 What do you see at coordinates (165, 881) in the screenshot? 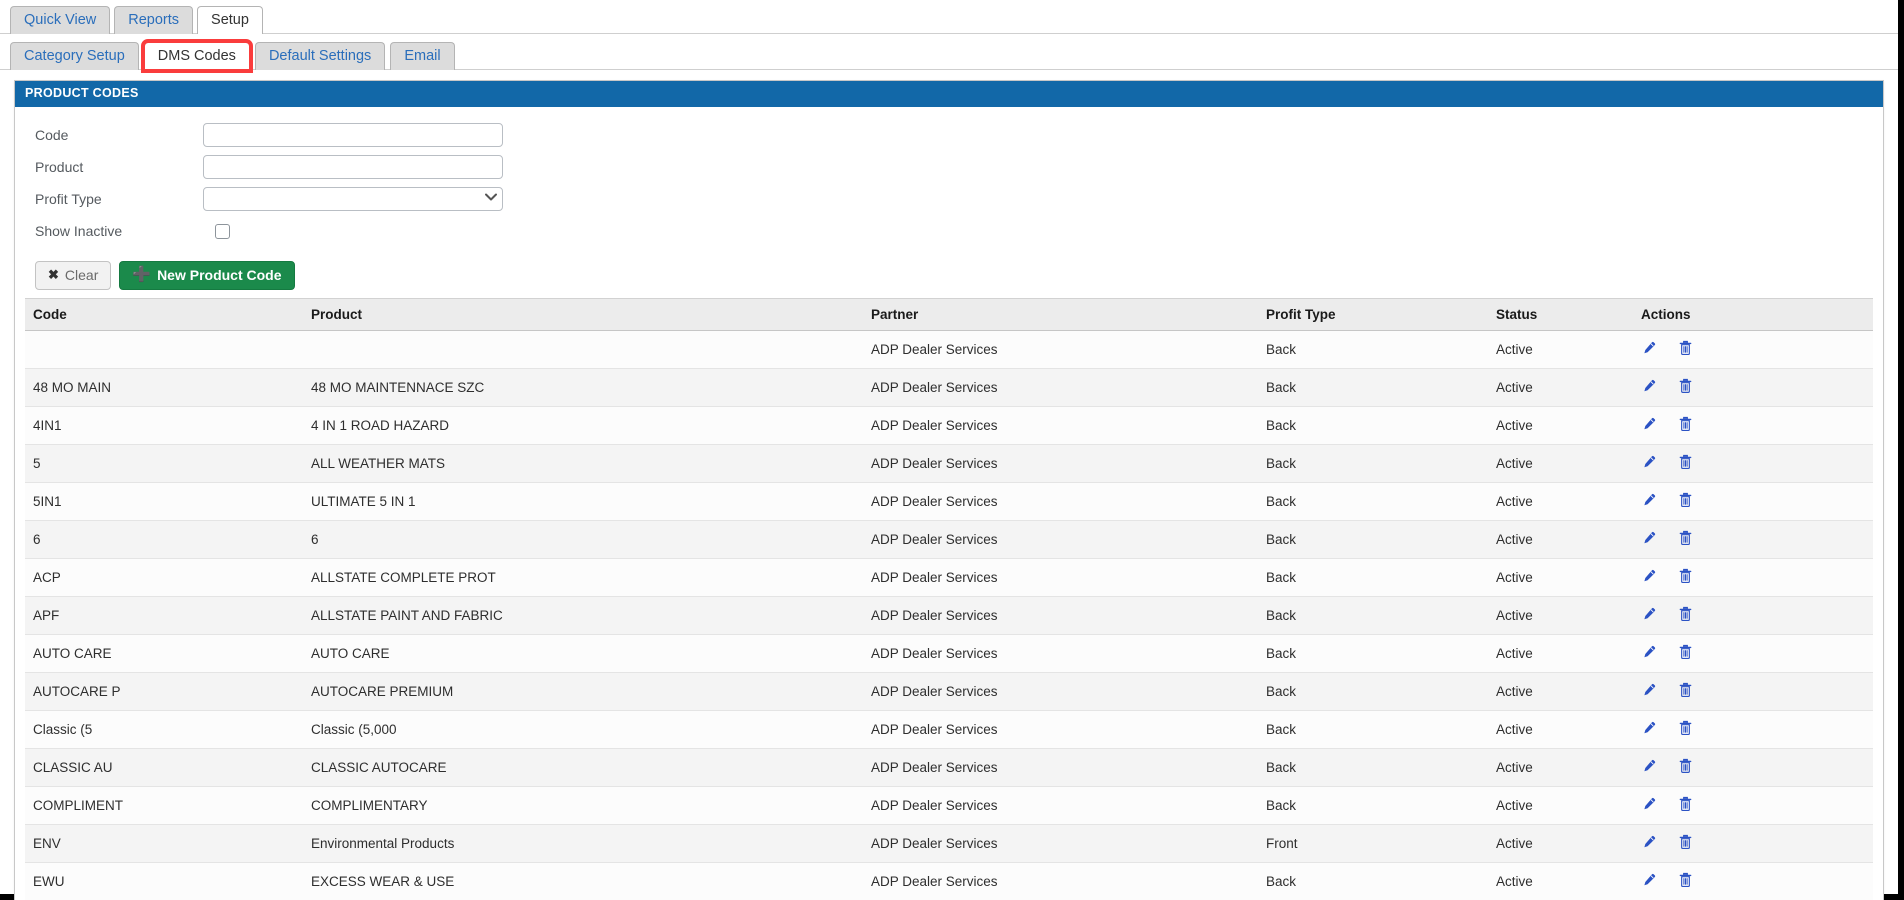
I see `cell-code: EWU` at bounding box center [165, 881].